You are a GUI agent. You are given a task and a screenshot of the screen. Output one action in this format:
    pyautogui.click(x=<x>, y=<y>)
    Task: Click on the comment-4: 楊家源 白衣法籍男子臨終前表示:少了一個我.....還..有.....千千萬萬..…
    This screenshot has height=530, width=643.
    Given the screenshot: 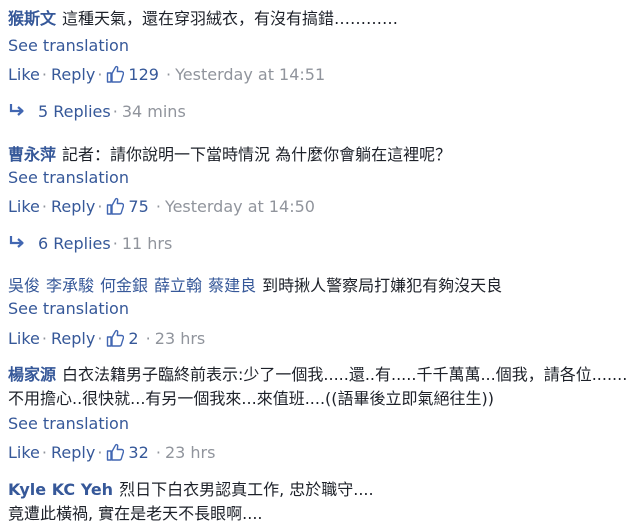 What is the action you would take?
    pyautogui.click(x=323, y=387)
    